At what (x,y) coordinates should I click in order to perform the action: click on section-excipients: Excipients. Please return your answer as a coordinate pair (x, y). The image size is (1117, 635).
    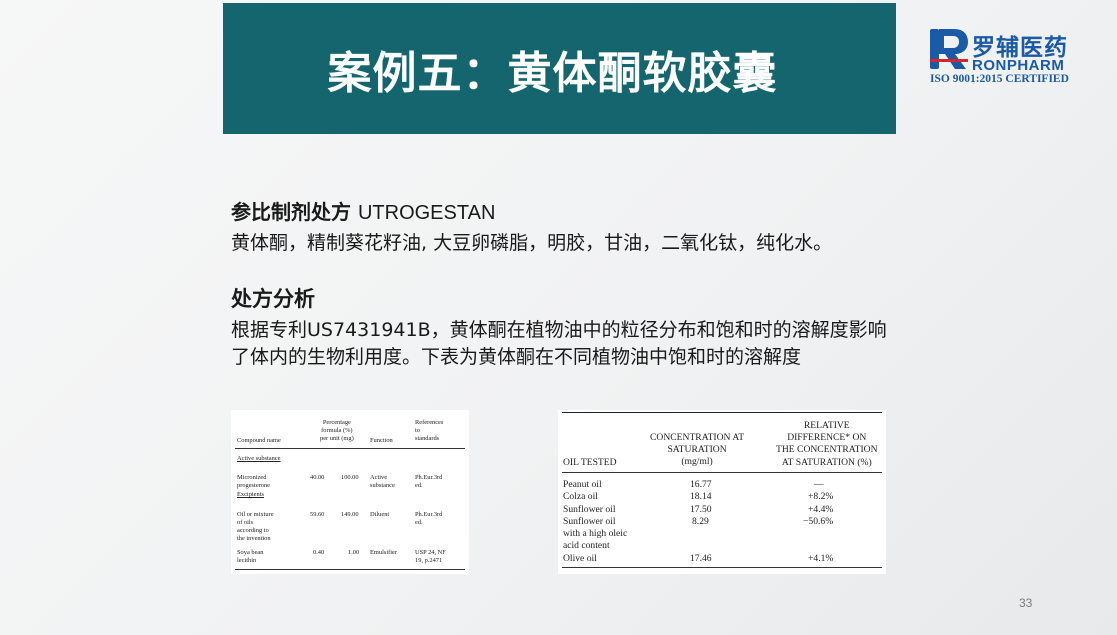
    Looking at the image, I should click on (250, 494).